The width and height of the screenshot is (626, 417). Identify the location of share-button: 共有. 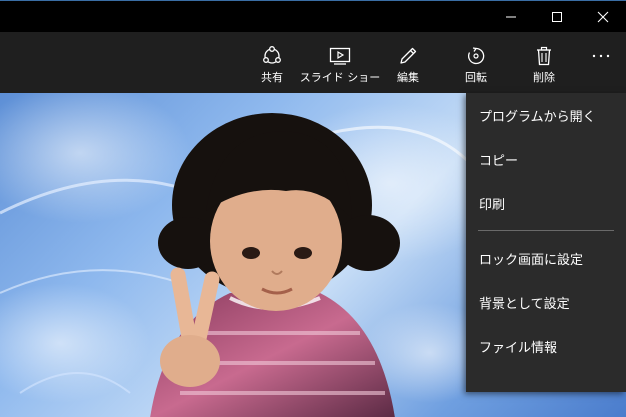
(272, 62).